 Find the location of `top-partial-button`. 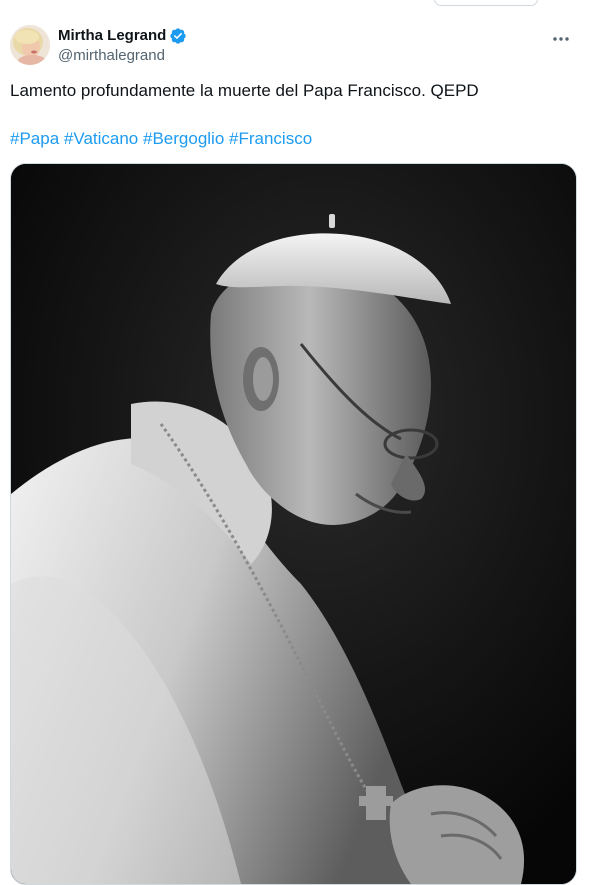

top-partial-button is located at coordinates (486, 3).